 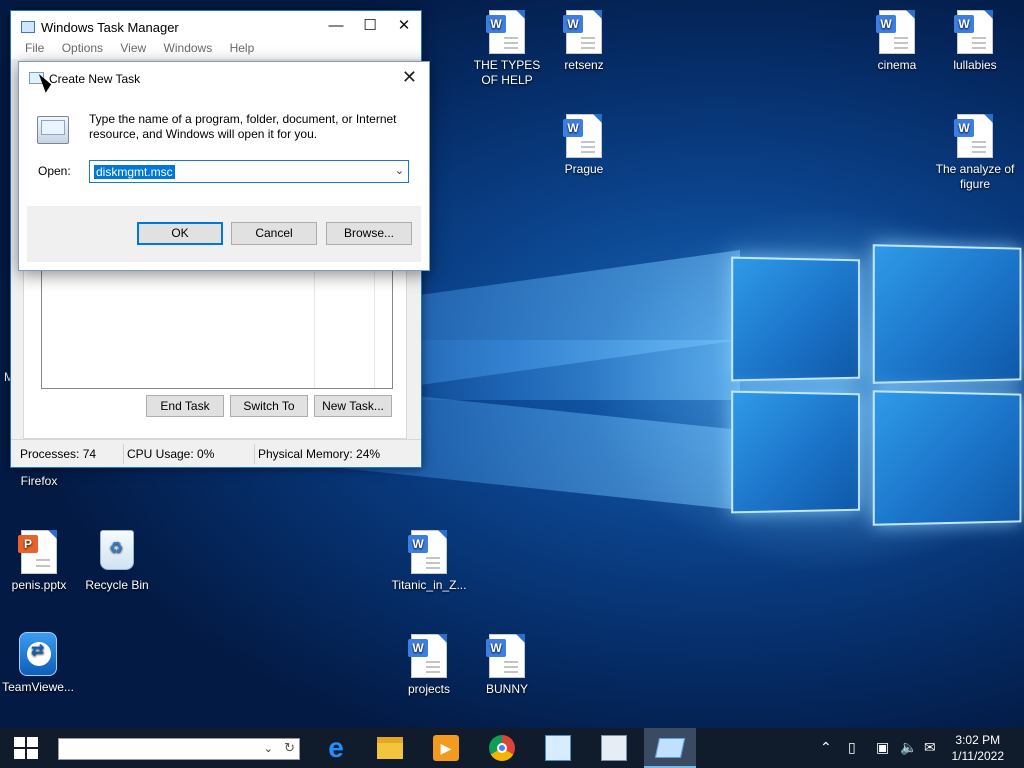 I want to click on switch-to-button: Switch To, so click(x=269, y=406).